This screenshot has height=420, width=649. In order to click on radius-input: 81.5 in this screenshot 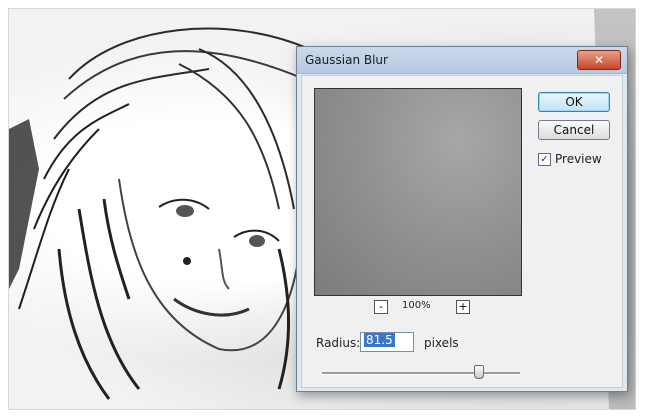, I will do `click(387, 342)`.